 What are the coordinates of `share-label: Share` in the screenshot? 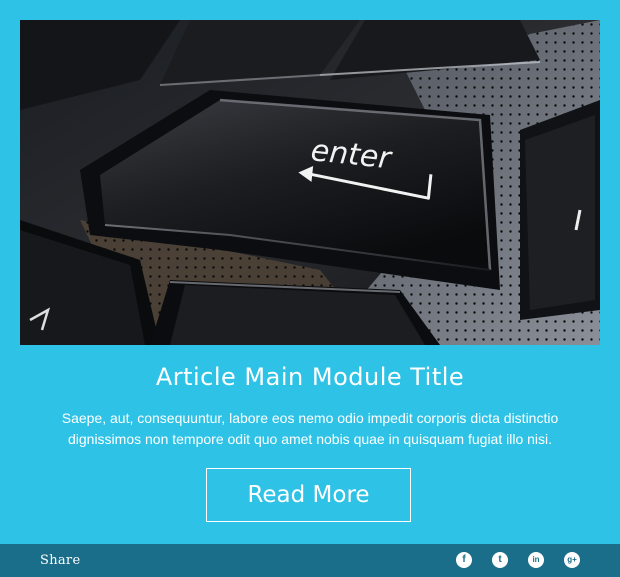 It's located at (60, 560).